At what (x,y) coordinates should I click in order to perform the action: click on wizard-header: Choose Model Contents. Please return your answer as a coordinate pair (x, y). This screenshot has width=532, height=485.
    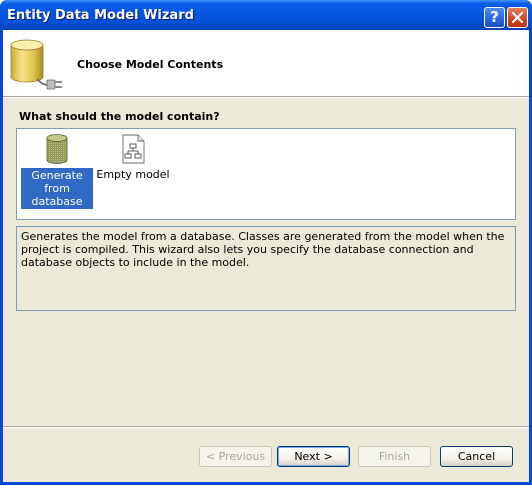
    Looking at the image, I should click on (266, 63).